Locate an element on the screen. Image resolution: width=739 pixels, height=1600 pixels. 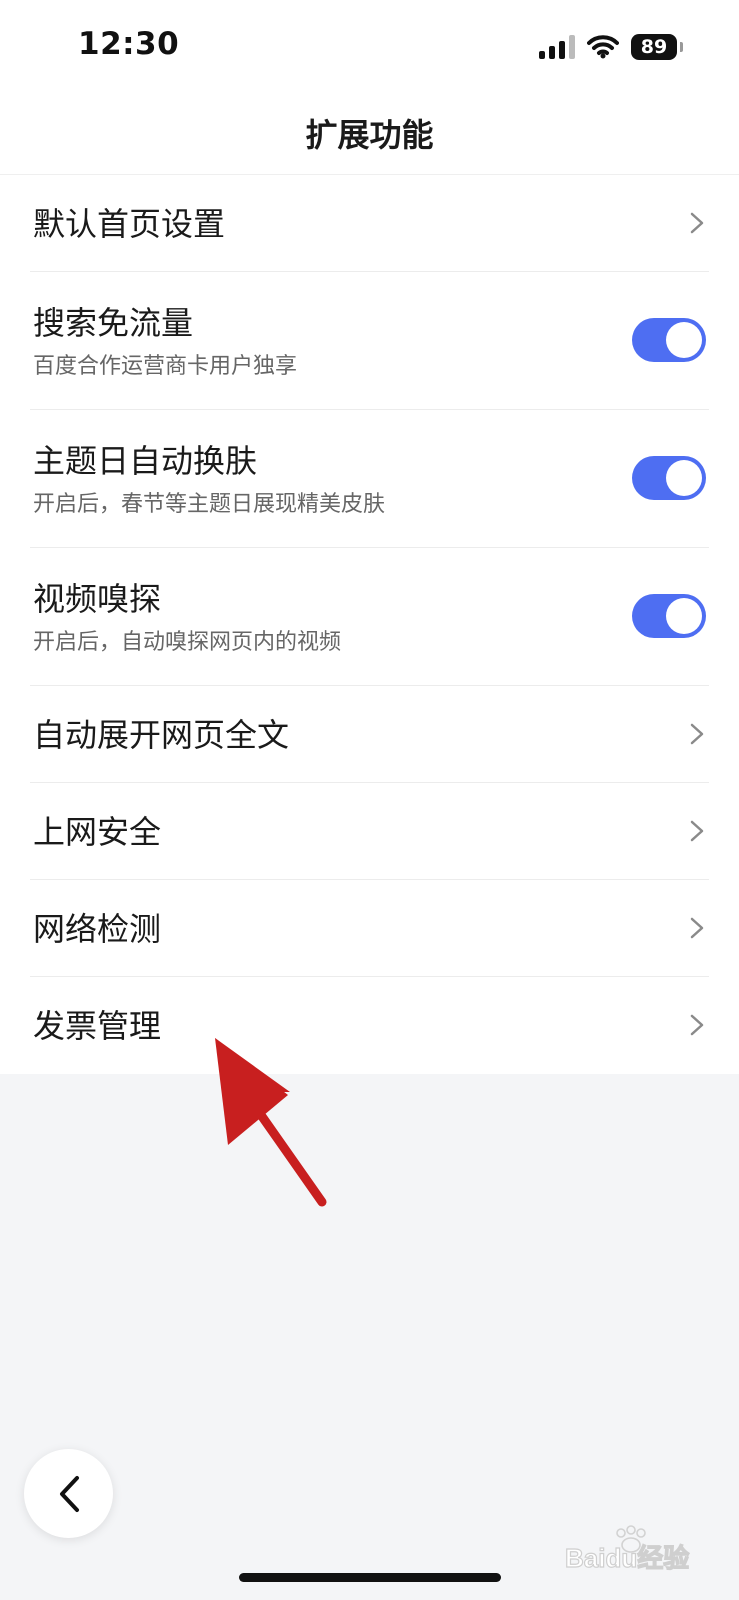
chevron-left-icon is located at coordinates (69, 1493).